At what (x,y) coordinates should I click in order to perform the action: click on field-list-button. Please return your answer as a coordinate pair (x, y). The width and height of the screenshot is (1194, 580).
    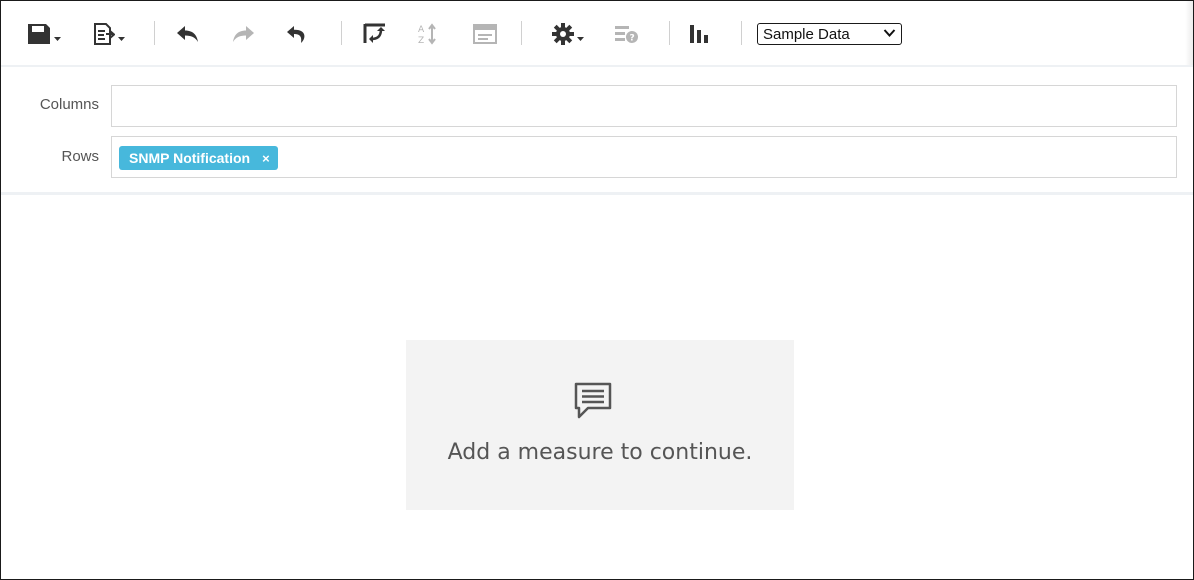
    Looking at the image, I should click on (485, 34).